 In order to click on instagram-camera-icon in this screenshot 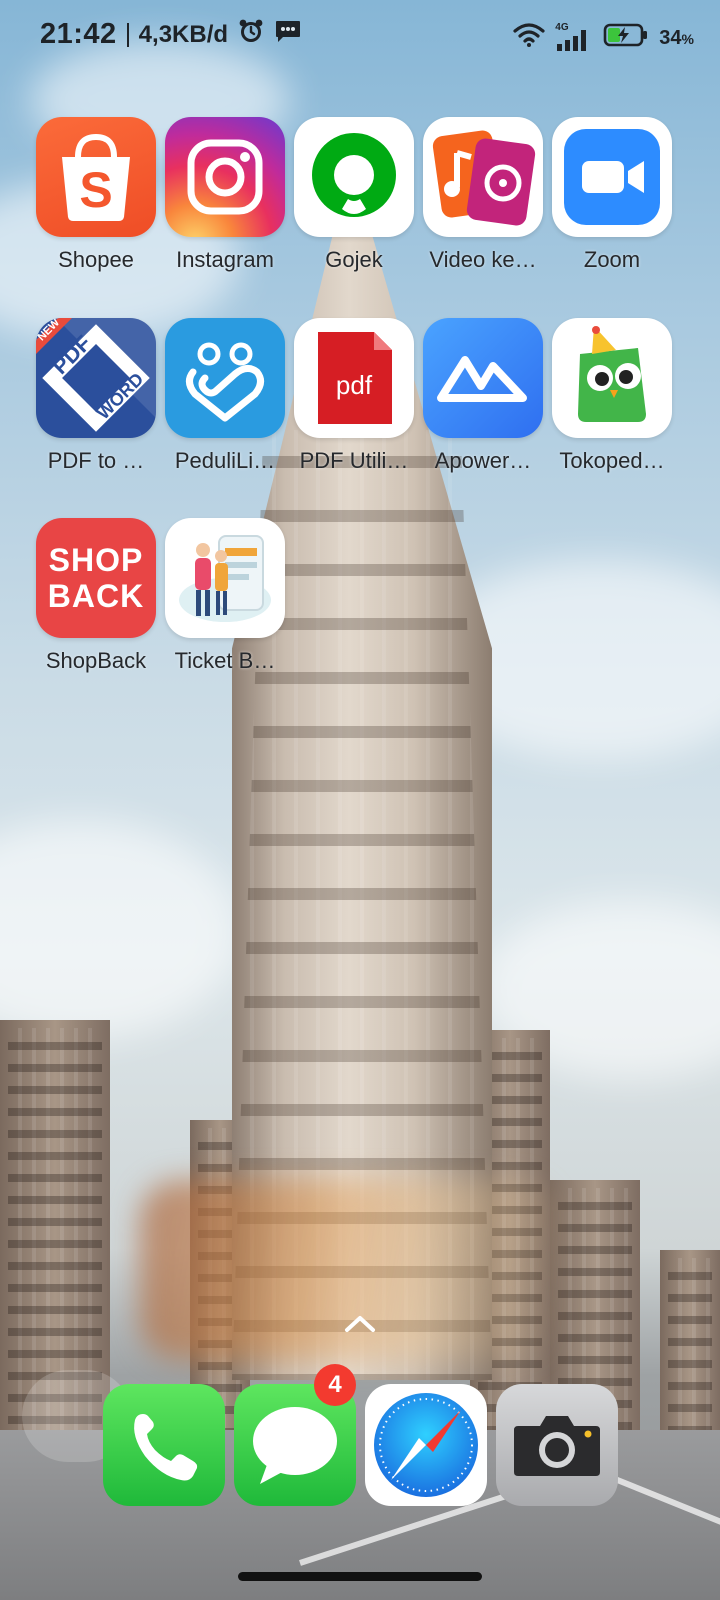, I will do `click(225, 177)`.